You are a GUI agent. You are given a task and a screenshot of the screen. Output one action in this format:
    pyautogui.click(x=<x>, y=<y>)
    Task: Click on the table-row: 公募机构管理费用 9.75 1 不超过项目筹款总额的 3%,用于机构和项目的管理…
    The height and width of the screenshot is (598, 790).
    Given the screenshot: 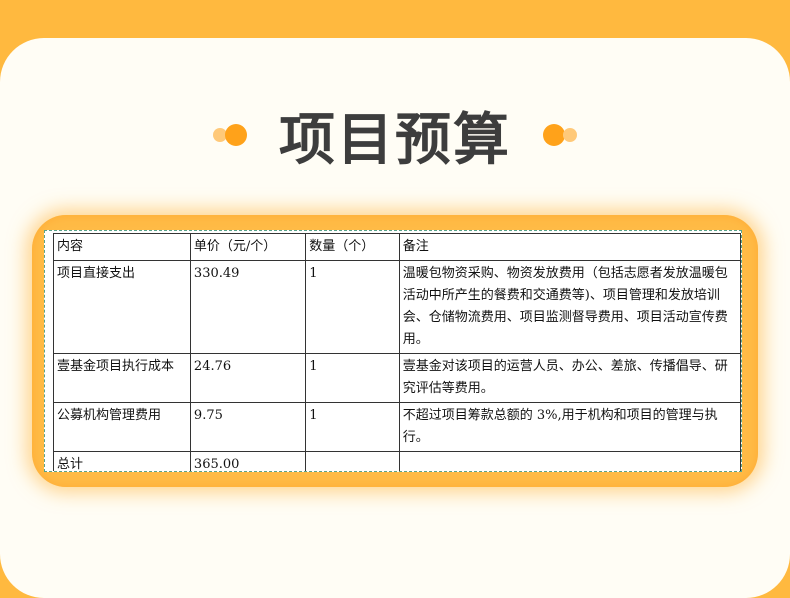 What is the action you would take?
    pyautogui.click(x=397, y=427)
    